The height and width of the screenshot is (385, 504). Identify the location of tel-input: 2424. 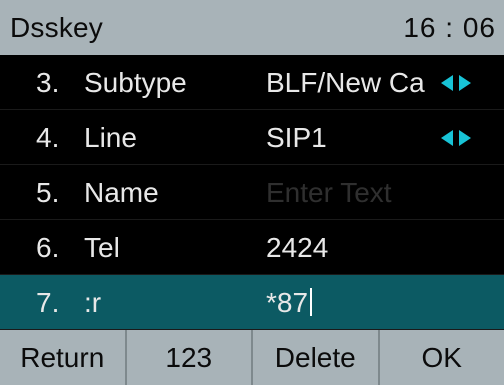
(349, 248).